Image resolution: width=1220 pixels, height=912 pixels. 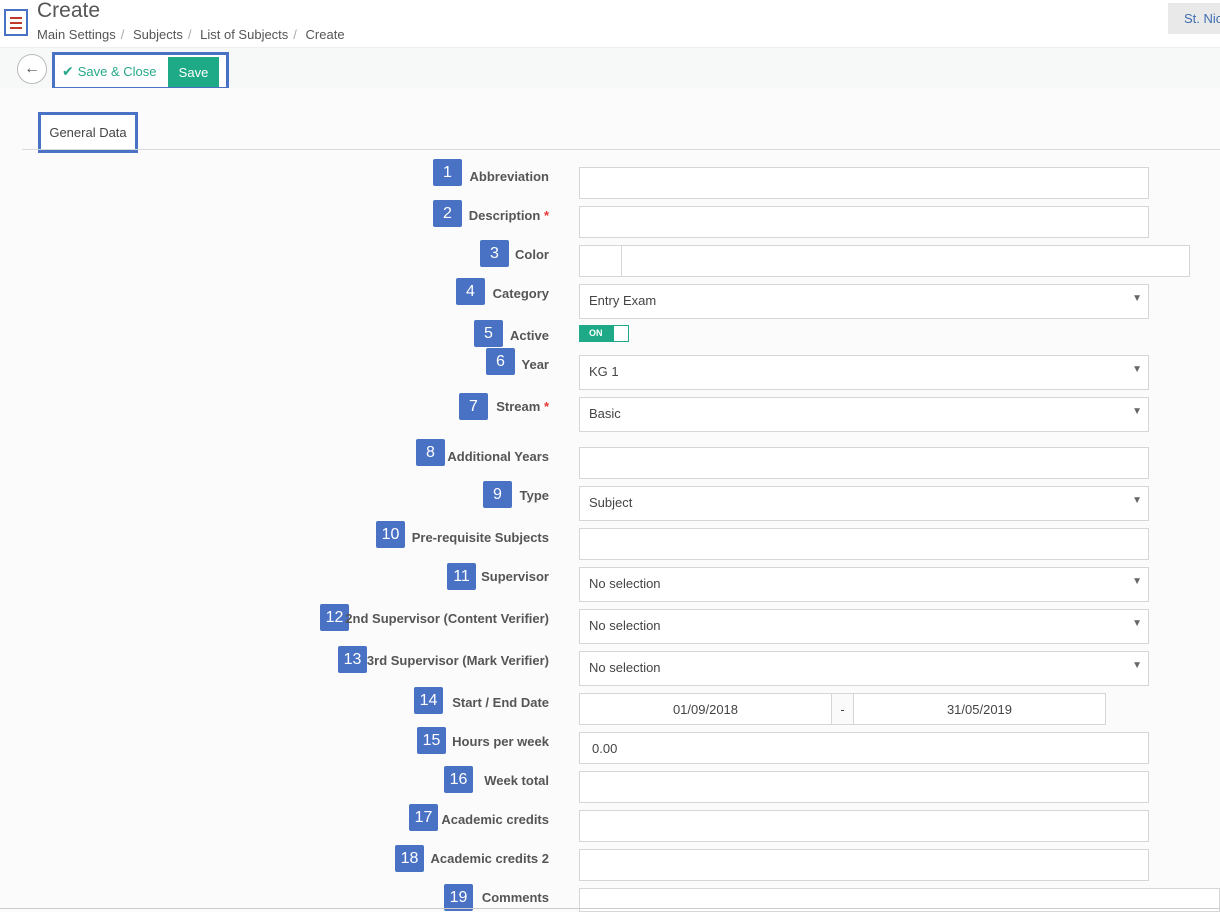 What do you see at coordinates (864, 748) in the screenshot?
I see `hours-per-week-input: 0.00` at bounding box center [864, 748].